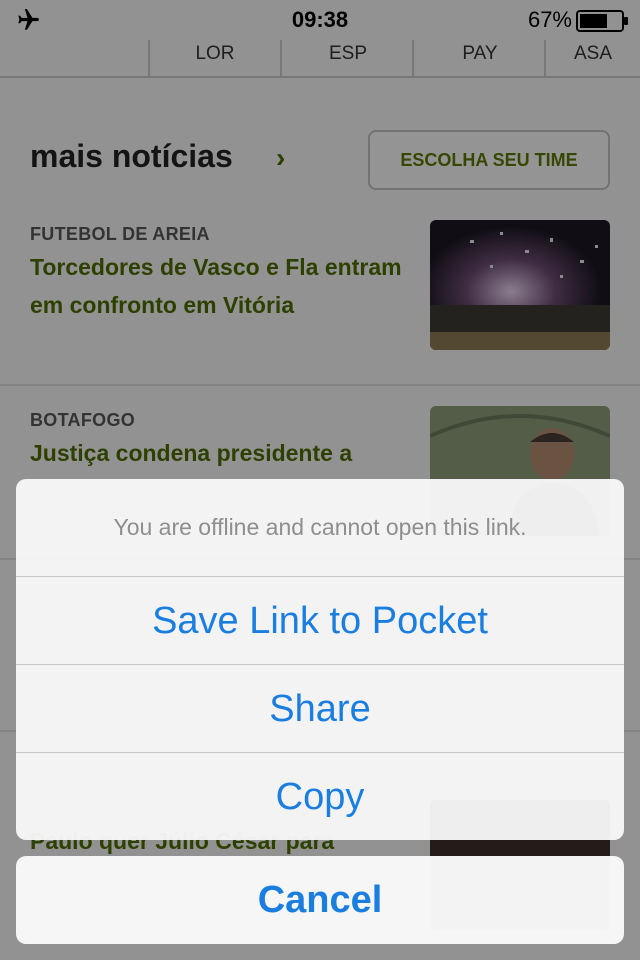 The width and height of the screenshot is (640, 960). What do you see at coordinates (320, 620) in the screenshot?
I see `save-link-to-pocket-button: Save Link to Pocket` at bounding box center [320, 620].